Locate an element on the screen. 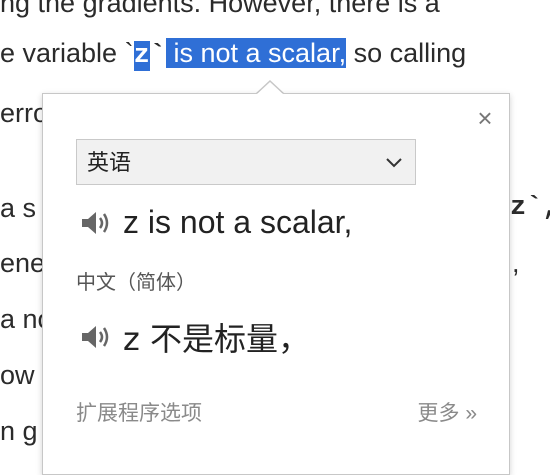 This screenshot has height=475, width=550. source-language-value: 英语 is located at coordinates (109, 162).